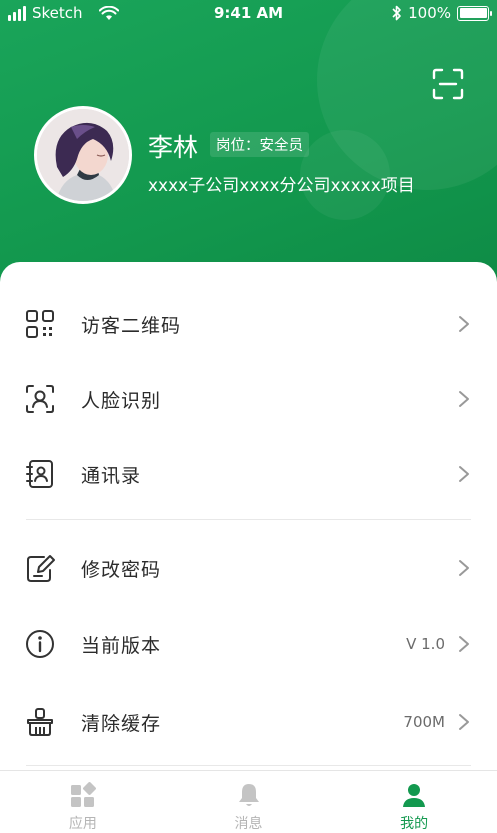  I want to click on info-icon, so click(40, 644).